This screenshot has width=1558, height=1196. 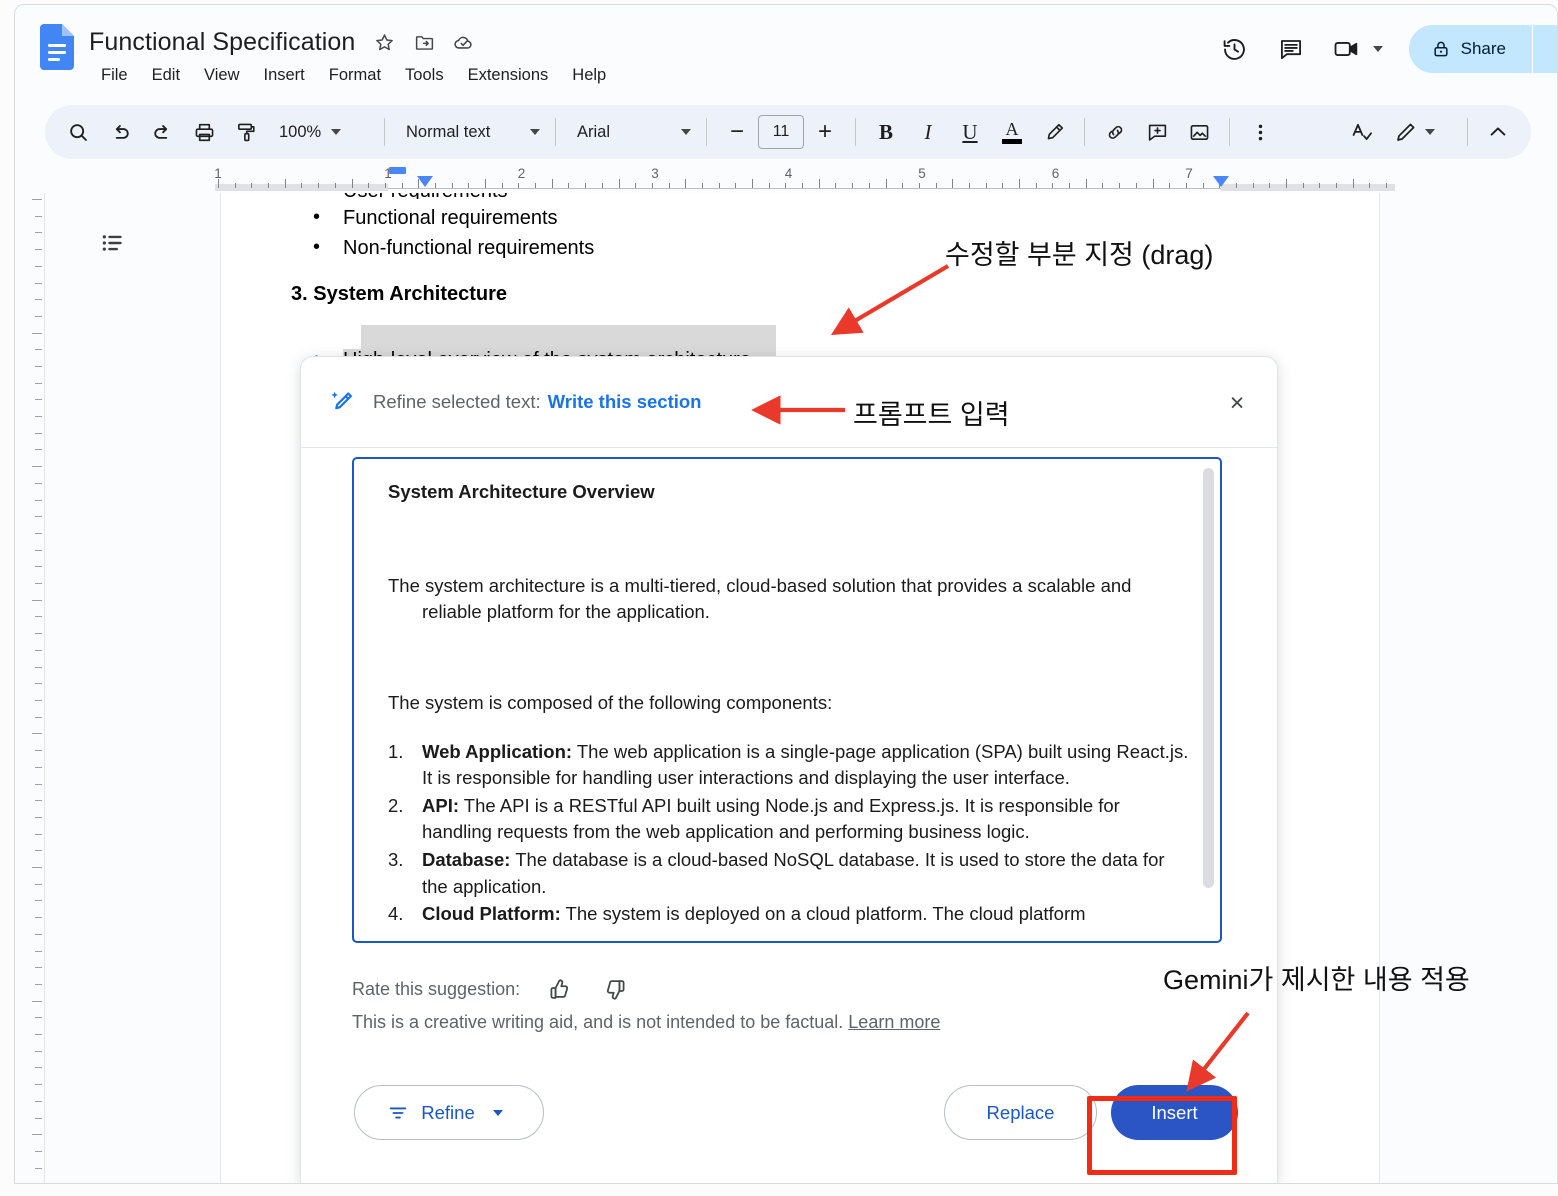 I want to click on add-comment-icon, so click(x=1157, y=132).